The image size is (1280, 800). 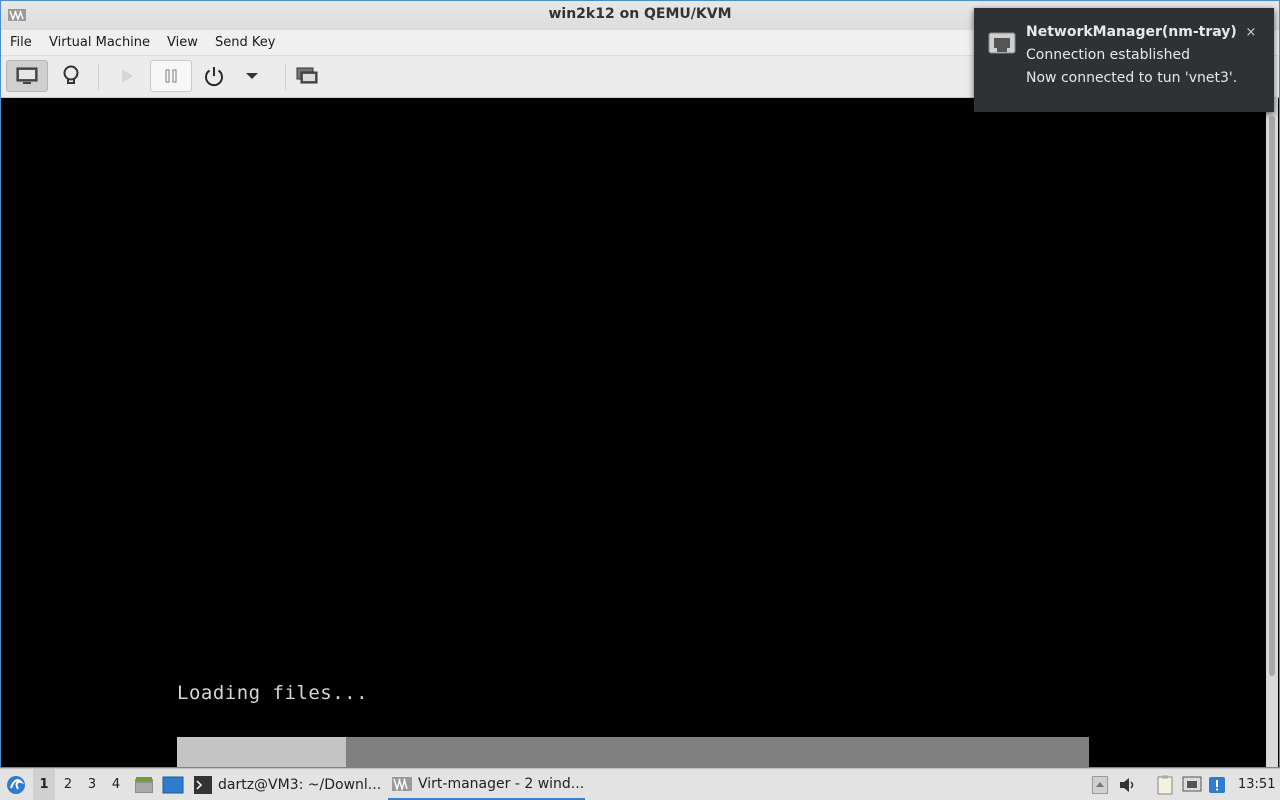 I want to click on chevron-down-icon, so click(x=252, y=76).